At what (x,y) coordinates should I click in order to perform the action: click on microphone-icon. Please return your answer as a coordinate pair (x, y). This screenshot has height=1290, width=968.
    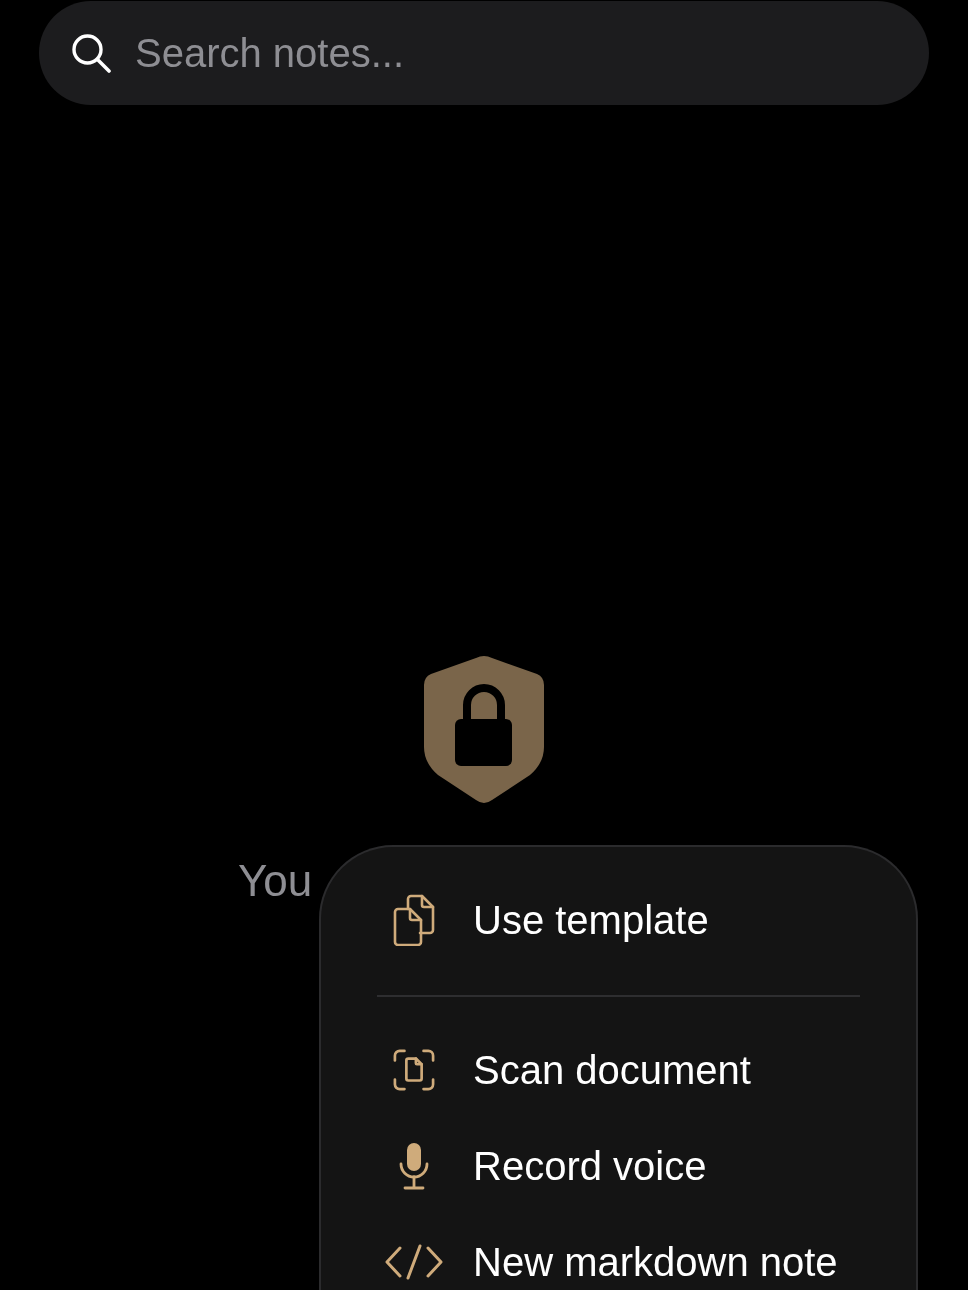
    Looking at the image, I should click on (414, 1166).